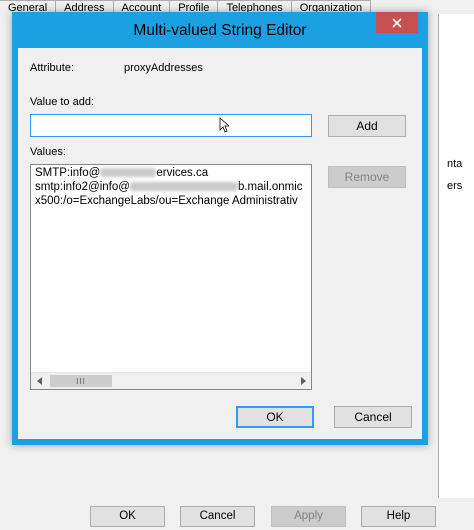  What do you see at coordinates (48, 152) in the screenshot?
I see `values-label: Values:` at bounding box center [48, 152].